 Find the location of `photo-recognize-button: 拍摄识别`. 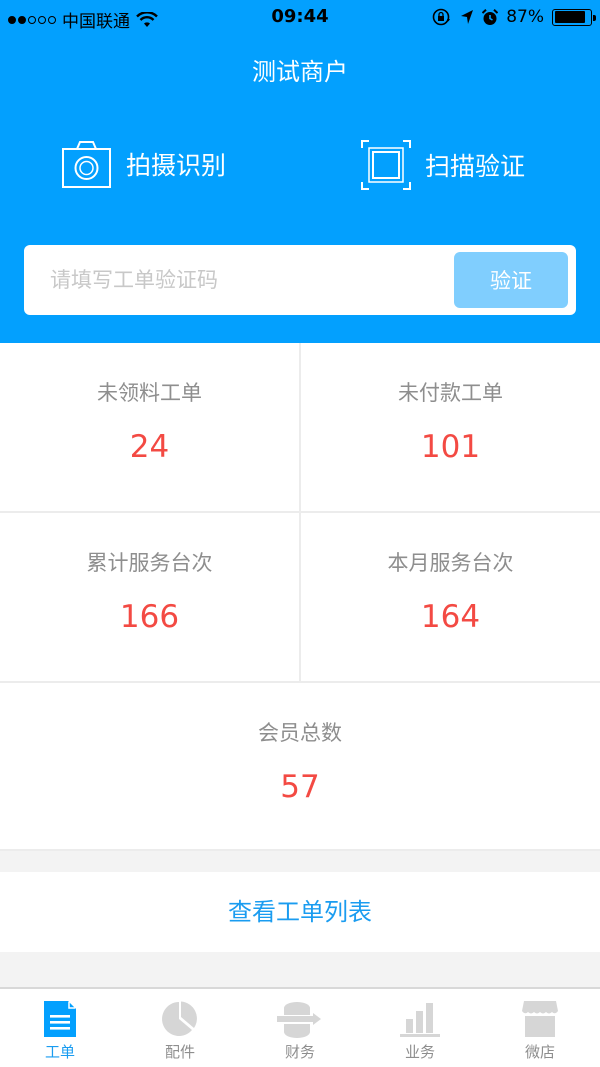

photo-recognize-button: 拍摄识别 is located at coordinates (144, 164).